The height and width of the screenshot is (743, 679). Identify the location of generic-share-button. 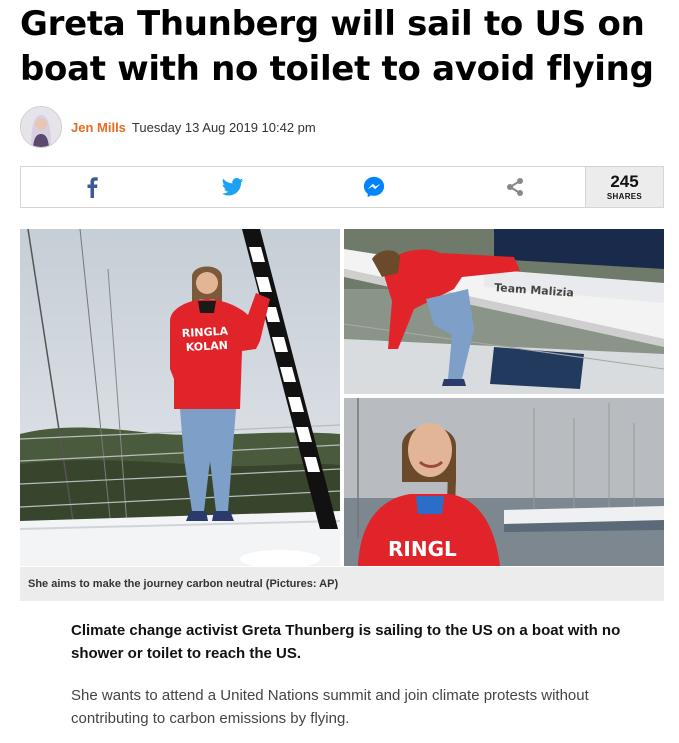
(514, 187).